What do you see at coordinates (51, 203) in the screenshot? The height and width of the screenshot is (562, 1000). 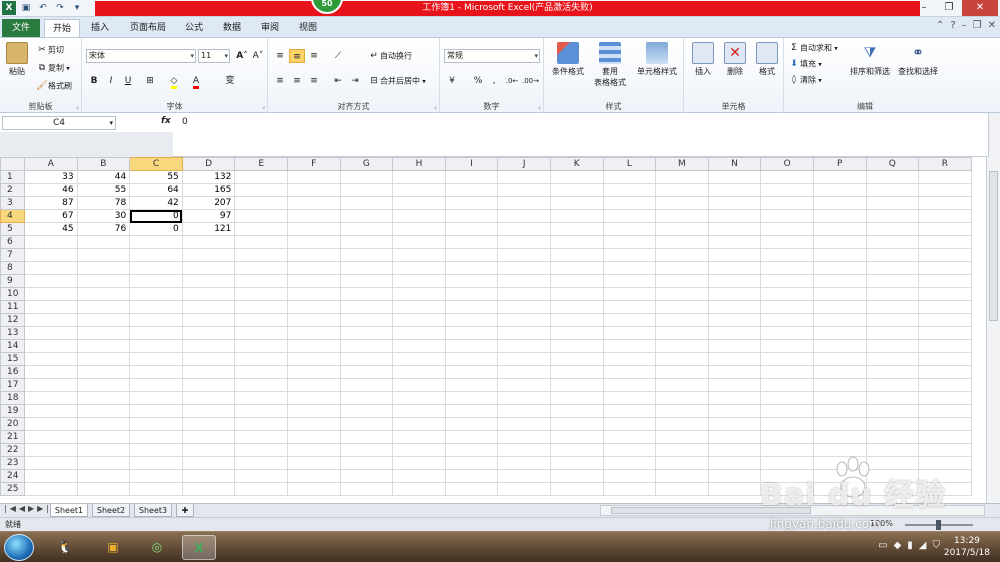 I see `cell: 87` at bounding box center [51, 203].